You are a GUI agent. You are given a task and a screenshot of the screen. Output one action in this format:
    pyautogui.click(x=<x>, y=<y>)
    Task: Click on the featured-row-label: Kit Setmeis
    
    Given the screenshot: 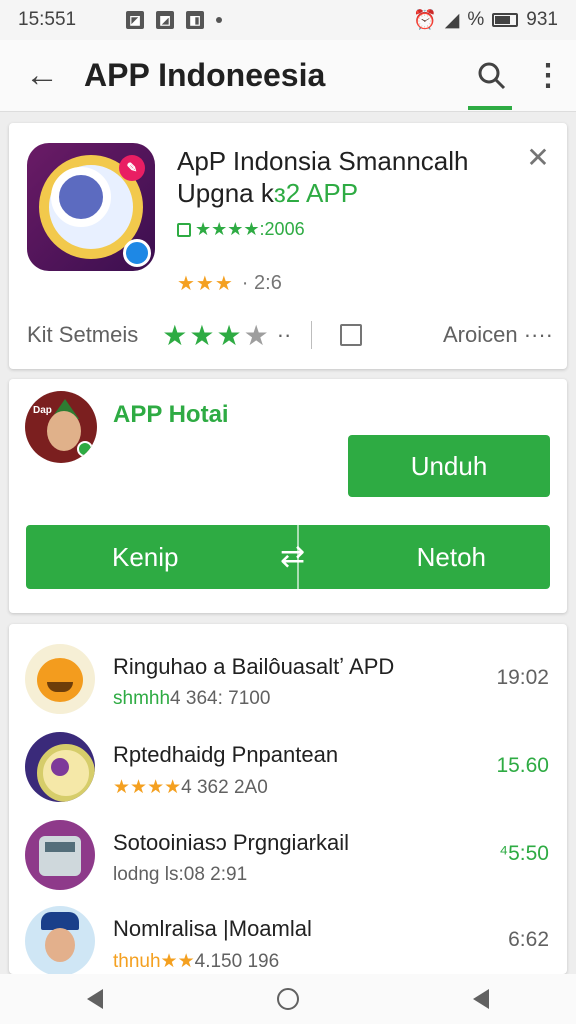 What is the action you would take?
    pyautogui.click(x=83, y=334)
    